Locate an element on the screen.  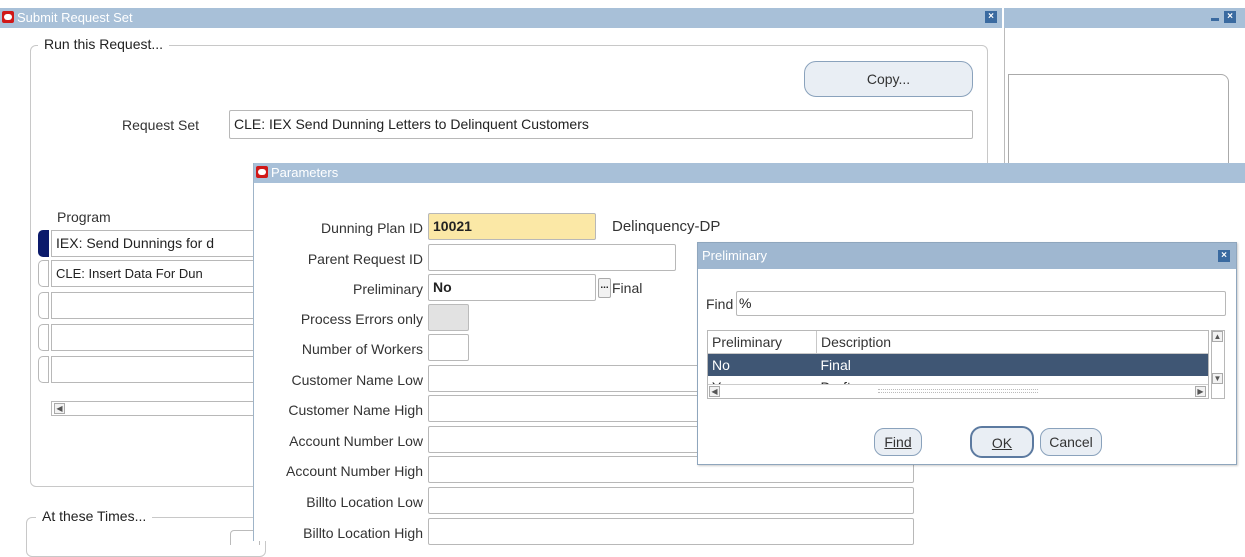
dunning-plan-id-field: 10021 is located at coordinates (512, 226).